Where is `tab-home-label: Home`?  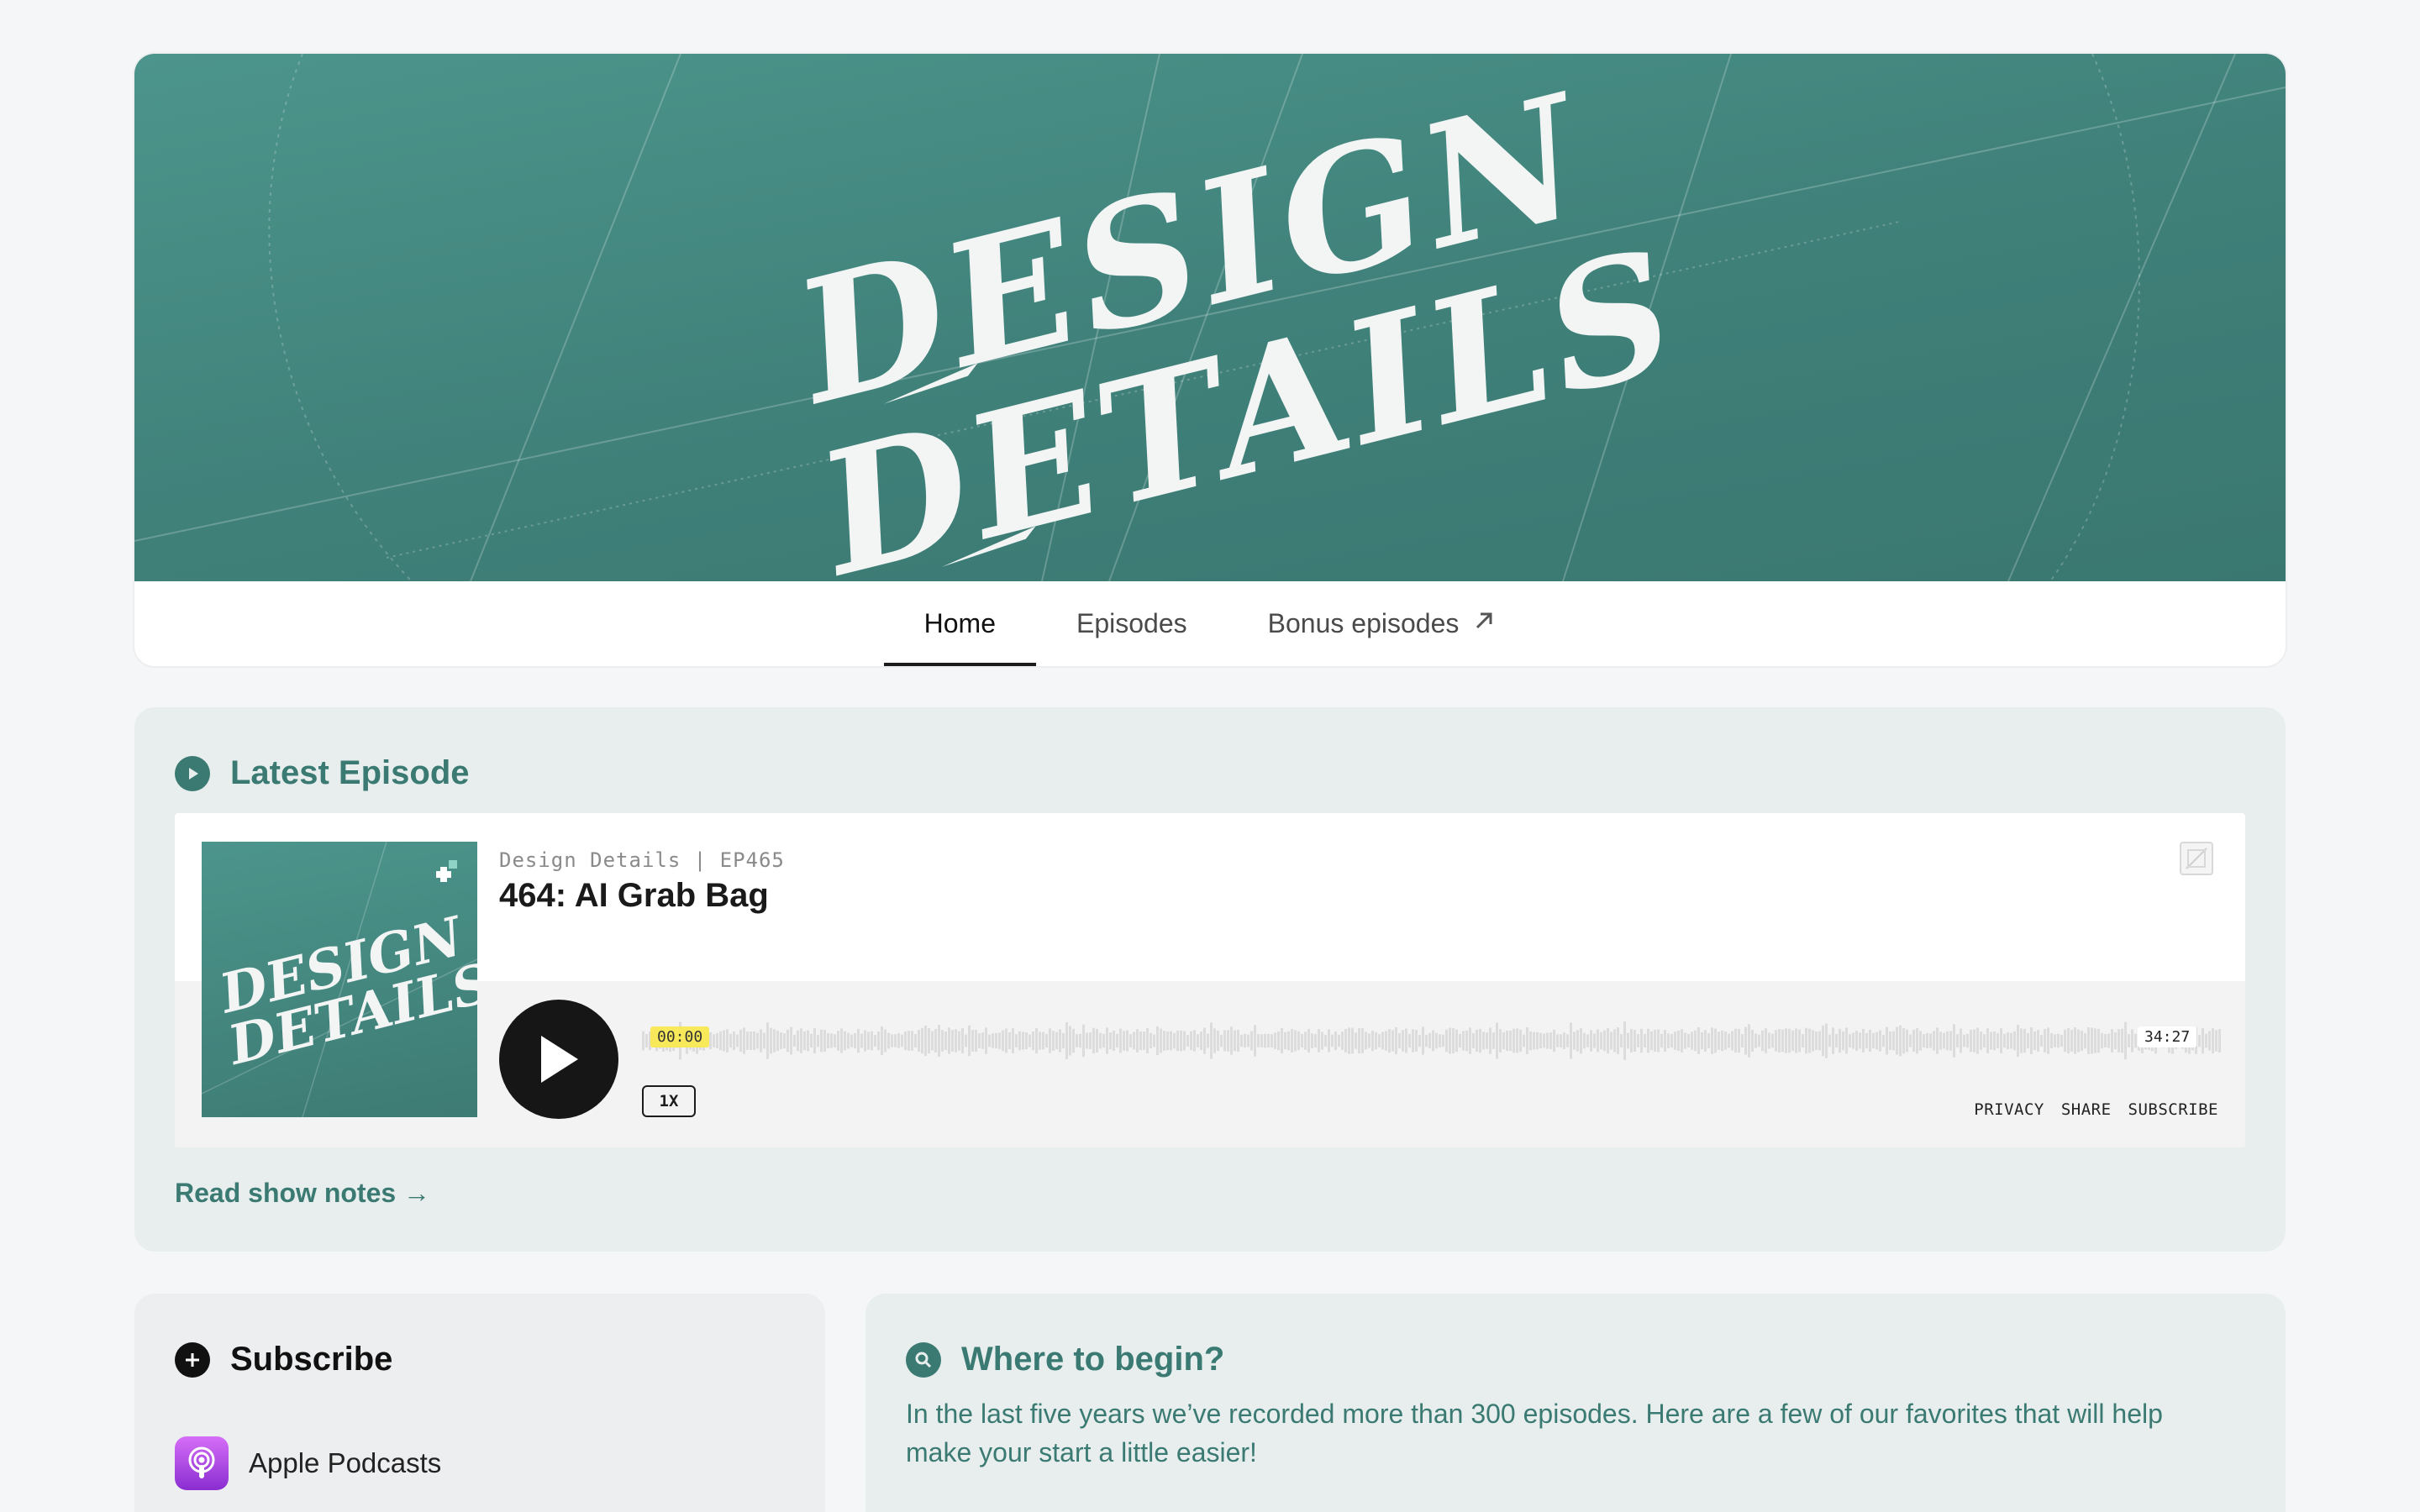
tab-home-label: Home is located at coordinates (960, 623).